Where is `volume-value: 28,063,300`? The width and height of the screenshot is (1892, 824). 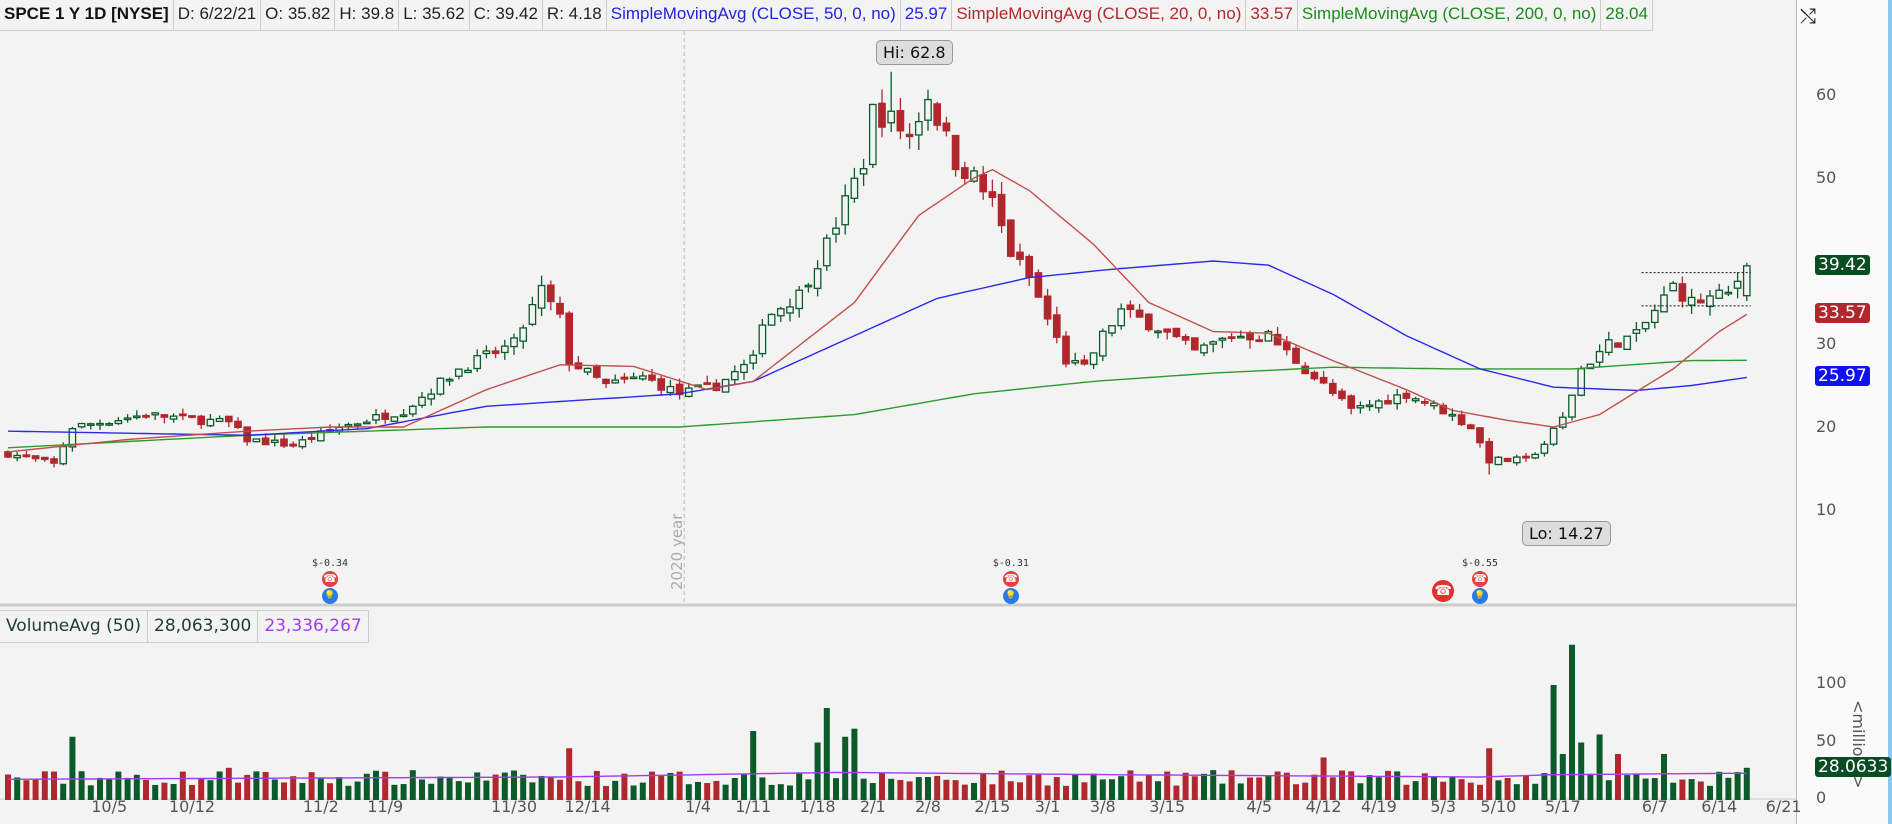
volume-value: 28,063,300 is located at coordinates (203, 626).